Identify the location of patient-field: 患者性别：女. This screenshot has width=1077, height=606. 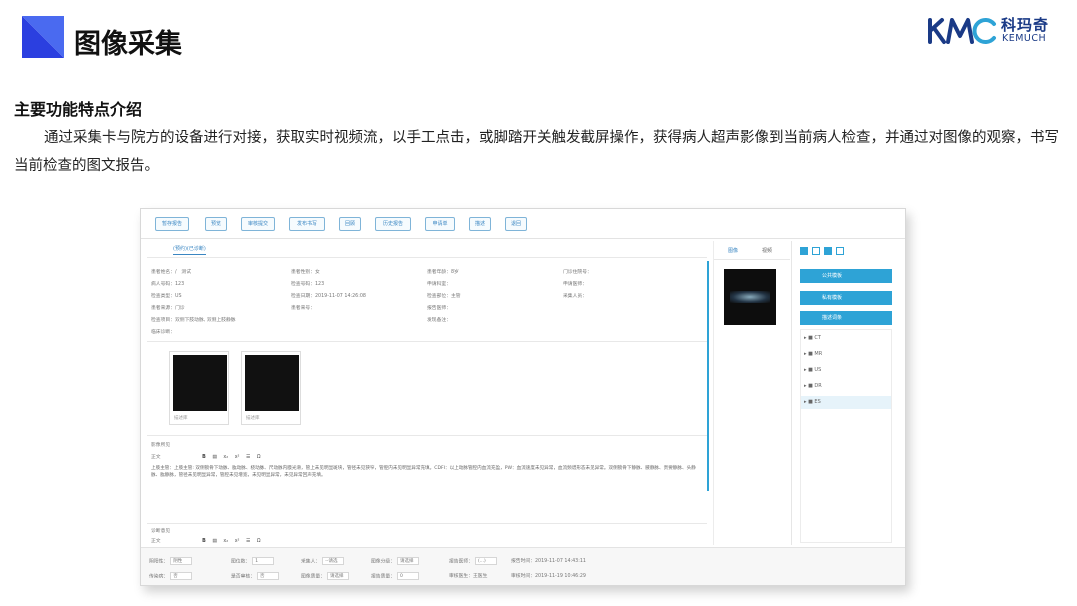
(305, 272).